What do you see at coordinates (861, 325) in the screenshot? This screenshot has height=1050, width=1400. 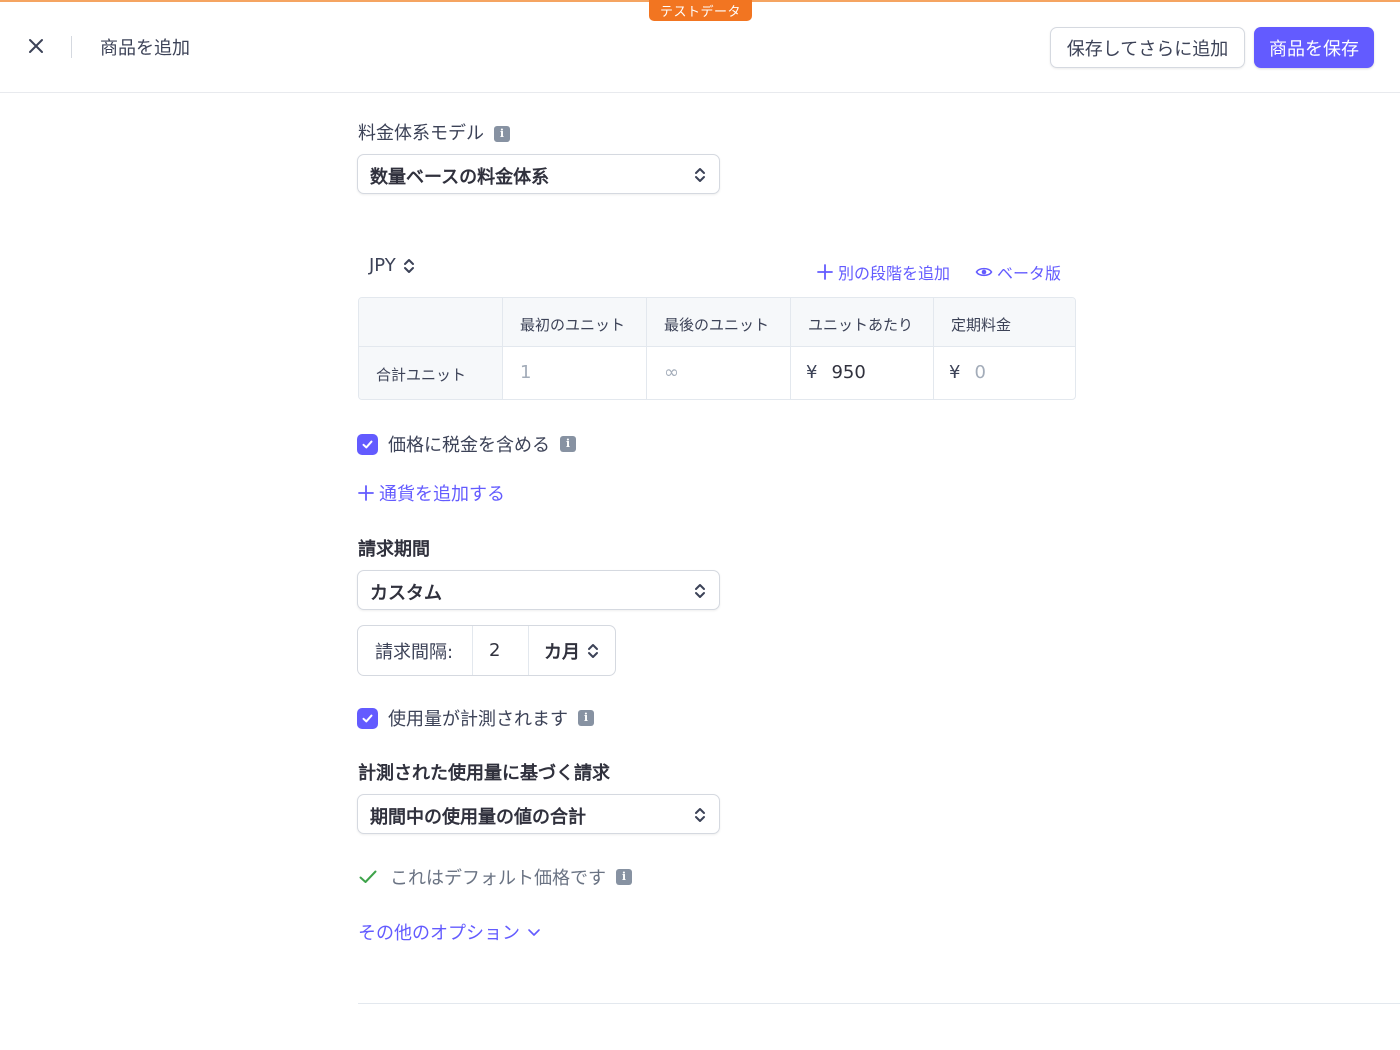 I see `header-per-unit: ユニットあたり` at bounding box center [861, 325].